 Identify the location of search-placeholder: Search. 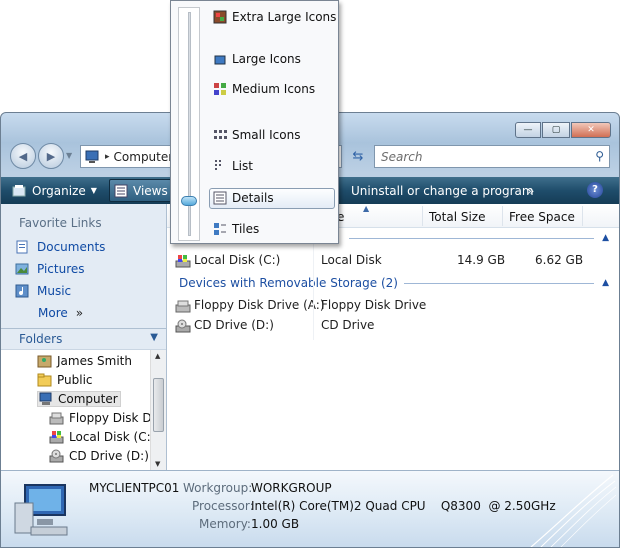
(402, 156).